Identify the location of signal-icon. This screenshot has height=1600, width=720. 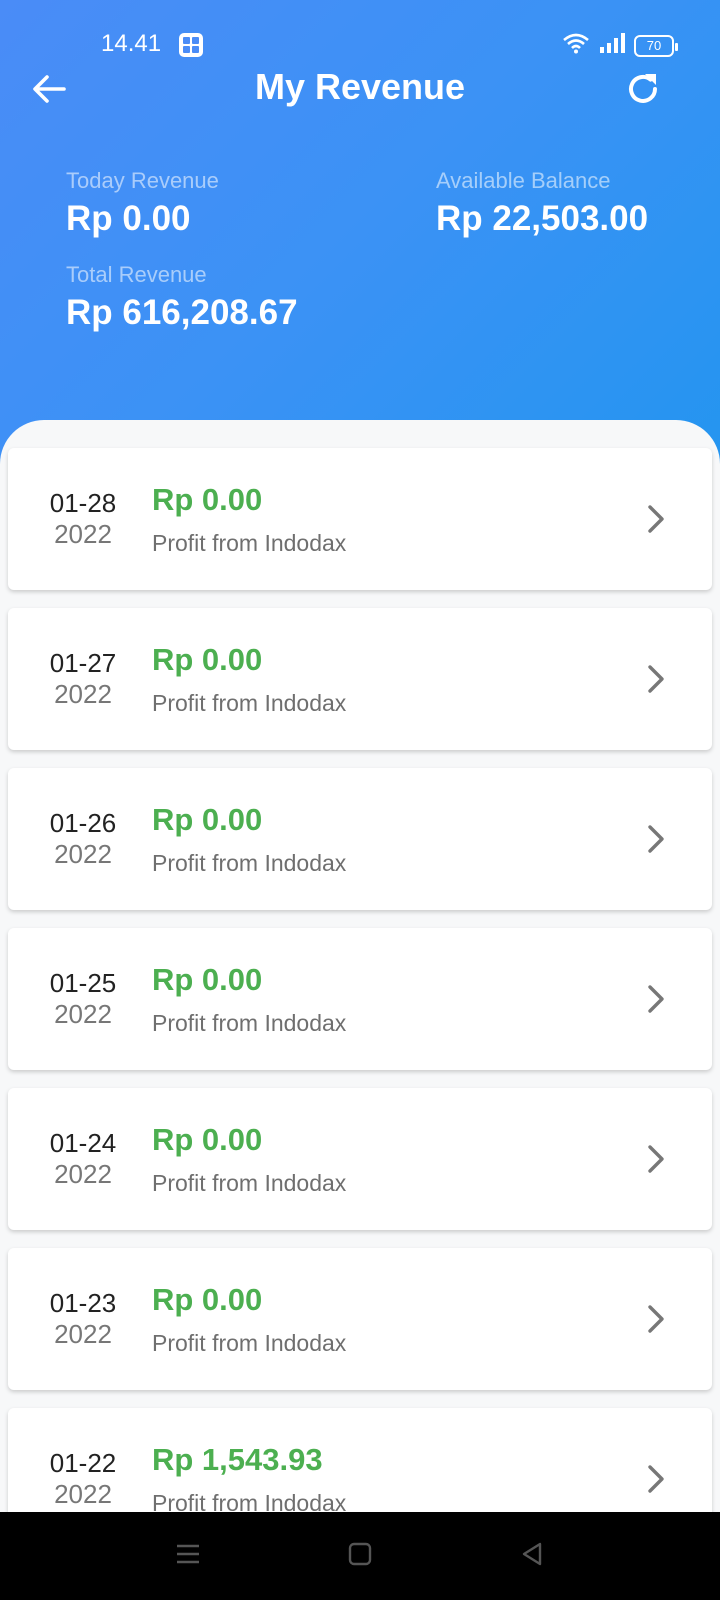
(612, 45).